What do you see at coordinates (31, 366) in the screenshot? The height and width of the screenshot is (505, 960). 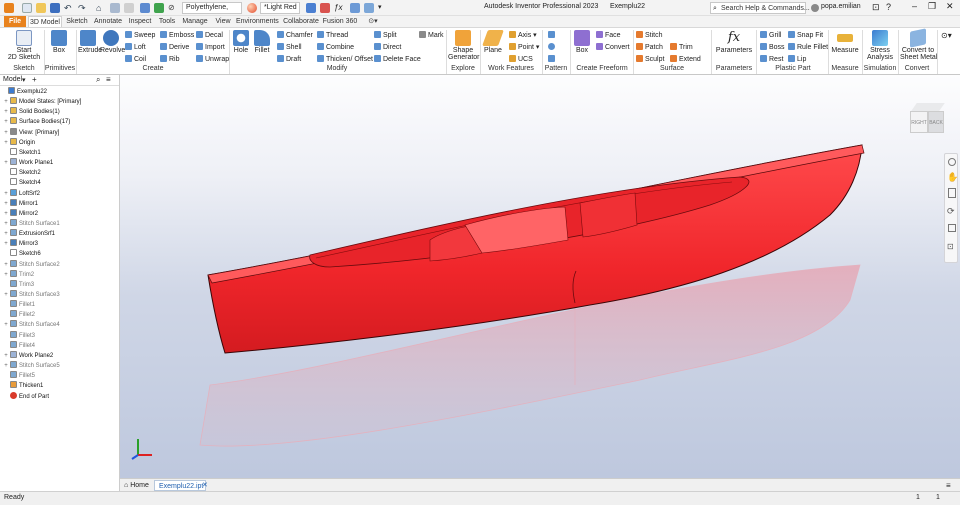 I see `tree-item: + Stitch Surface5` at bounding box center [31, 366].